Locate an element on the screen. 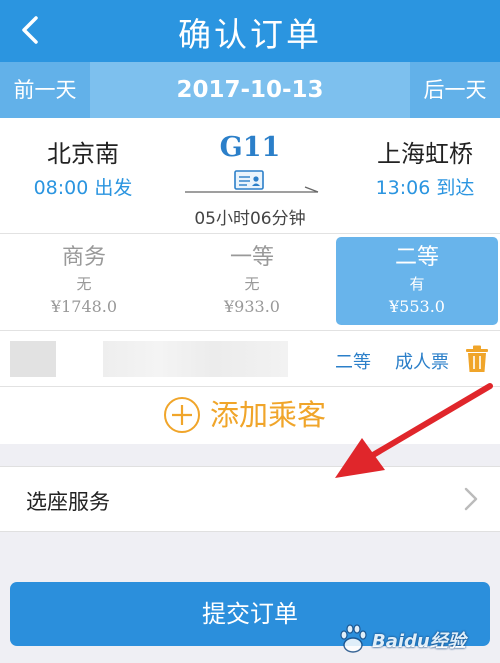 The width and height of the screenshot is (500, 663). train-number: G11 is located at coordinates (250, 147).